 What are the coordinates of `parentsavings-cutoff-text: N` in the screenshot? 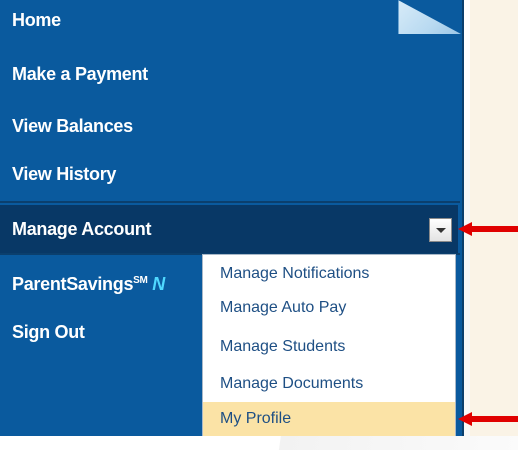 It's located at (158, 284).